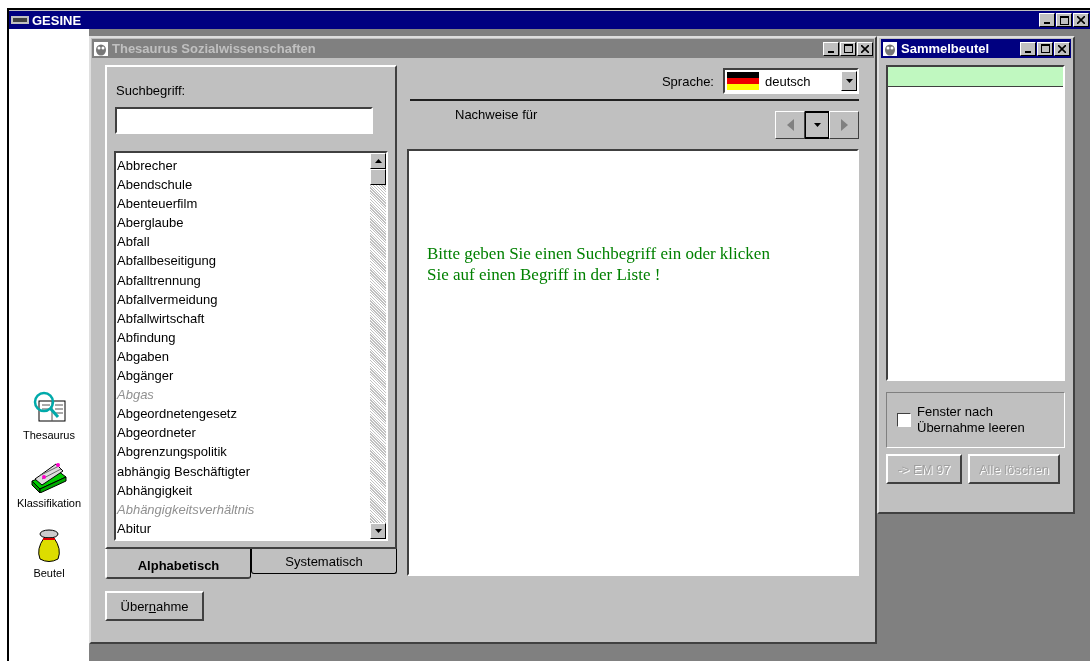 This screenshot has height=661, width=1090. What do you see at coordinates (243, 452) in the screenshot?
I see `list-item: Abgrenzungspolitik` at bounding box center [243, 452].